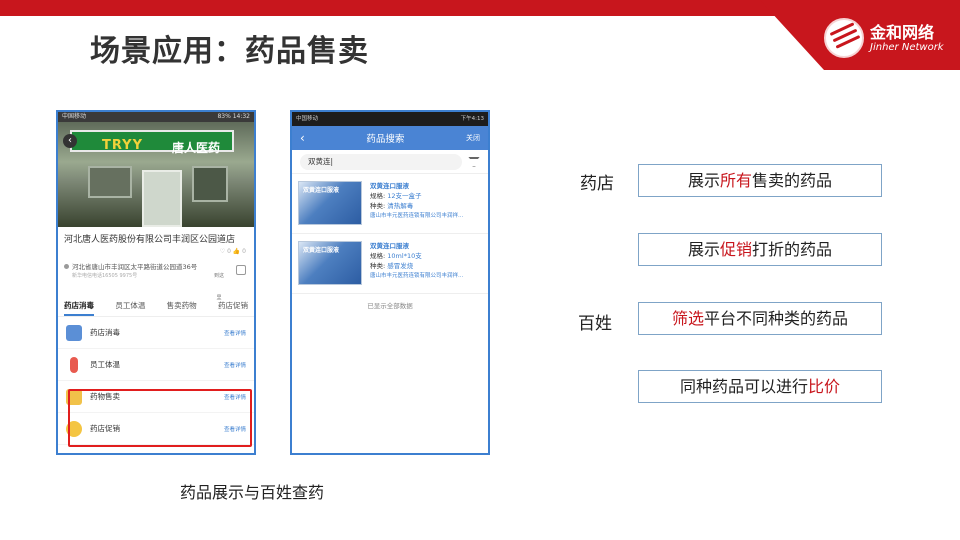 The height and width of the screenshot is (540, 960). What do you see at coordinates (110, 182) in the screenshot?
I see `store-window` at bounding box center [110, 182].